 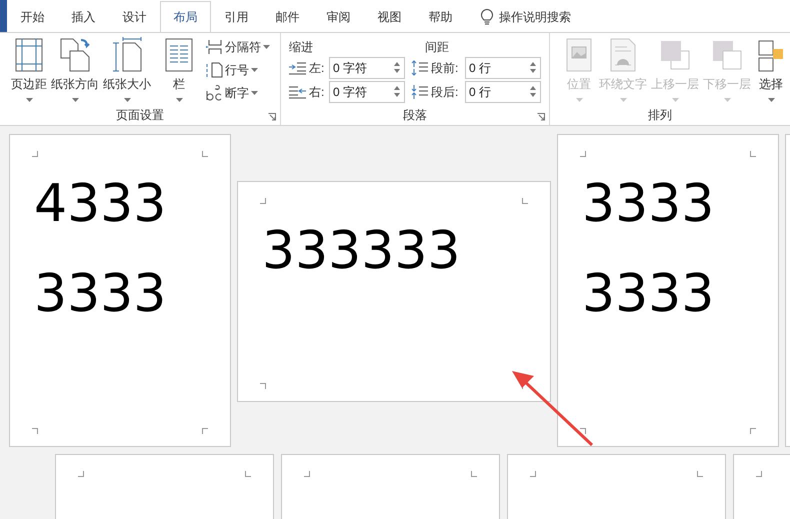 What do you see at coordinates (362, 251) in the screenshot?
I see `page-text: 333333` at bounding box center [362, 251].